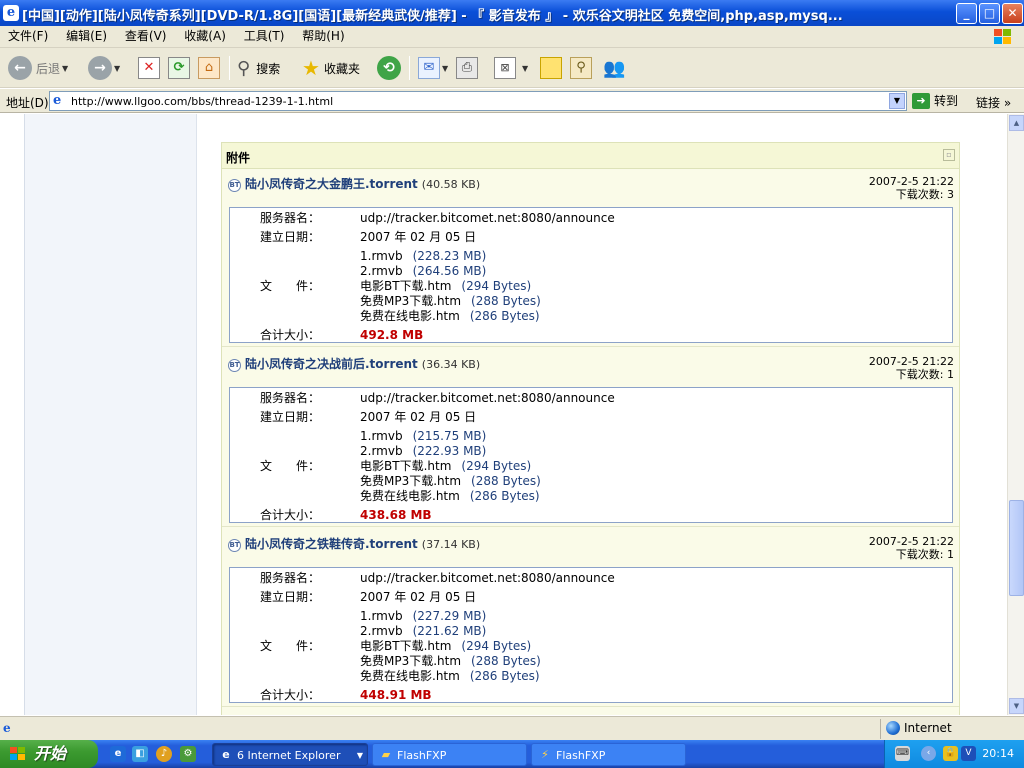 The height and width of the screenshot is (768, 1024). I want to click on torrent-date: 2007-2-5 21:22, so click(911, 541).